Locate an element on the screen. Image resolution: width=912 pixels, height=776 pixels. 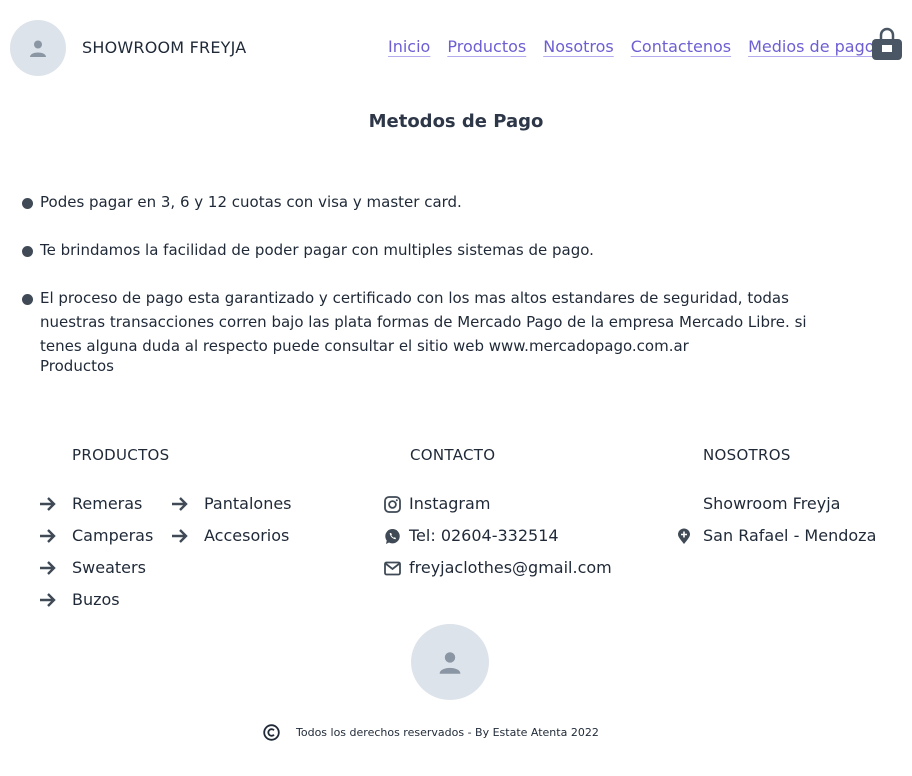
footer-link-camperas: Camperas is located at coordinates (112, 535).